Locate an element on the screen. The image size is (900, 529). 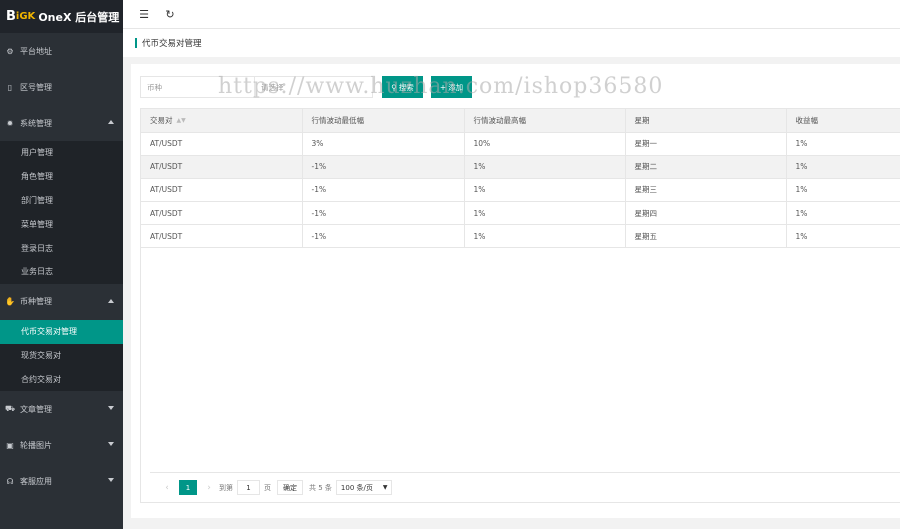
sidebar-item-login-log: 登录日志 is located at coordinates (61, 248).